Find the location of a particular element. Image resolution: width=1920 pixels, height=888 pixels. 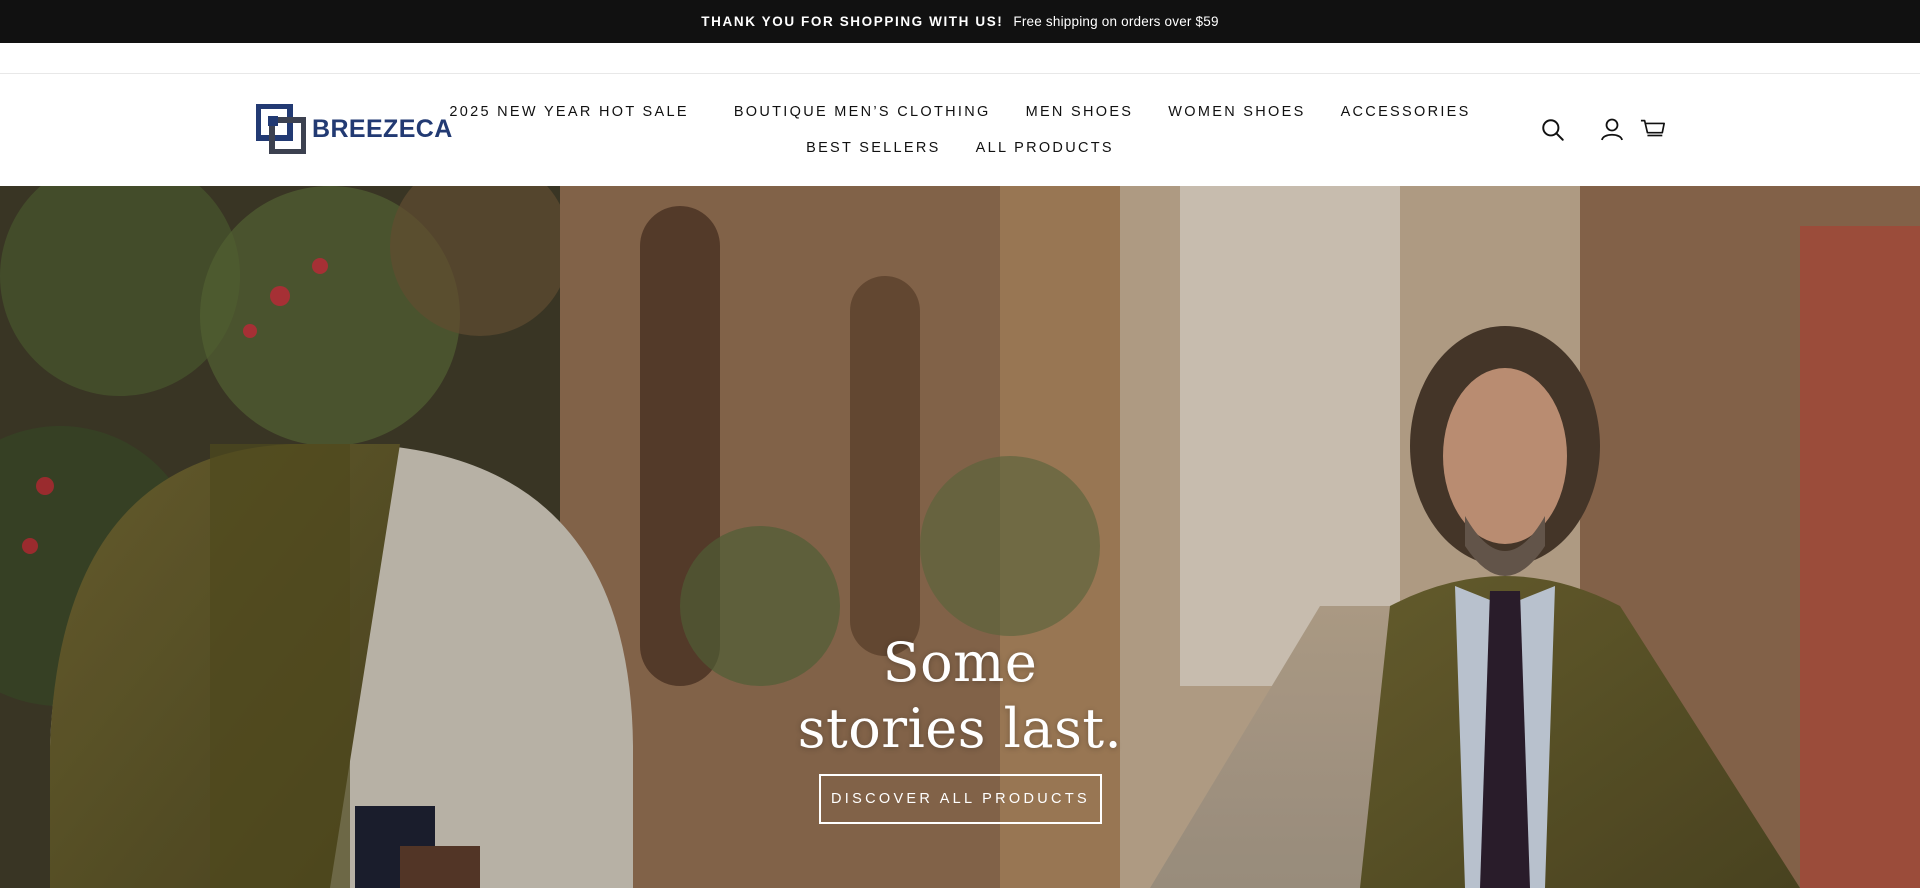

nav-item-mens-clothing: BOUTIQUE MEN’S CLOTHING is located at coordinates (862, 112).